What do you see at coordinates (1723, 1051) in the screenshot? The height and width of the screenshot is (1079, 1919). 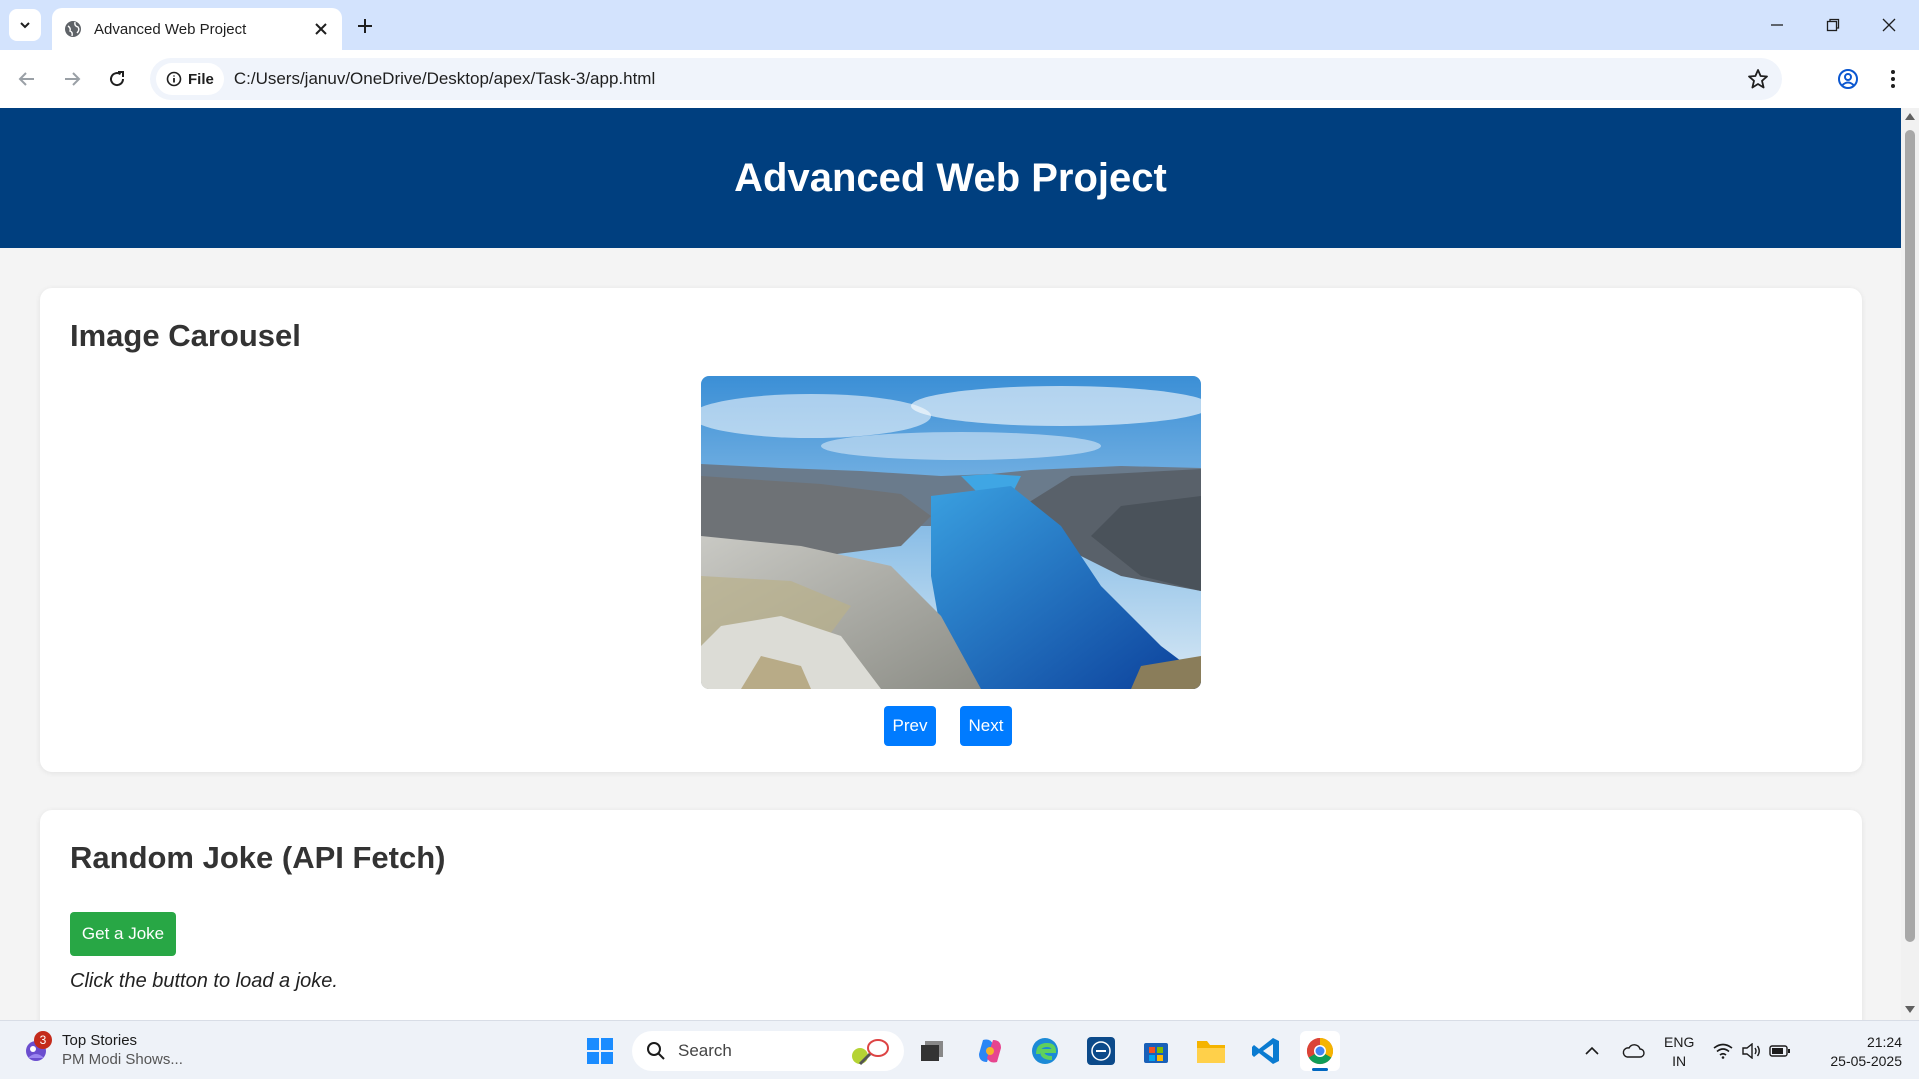 I see `wifi-icon` at bounding box center [1723, 1051].